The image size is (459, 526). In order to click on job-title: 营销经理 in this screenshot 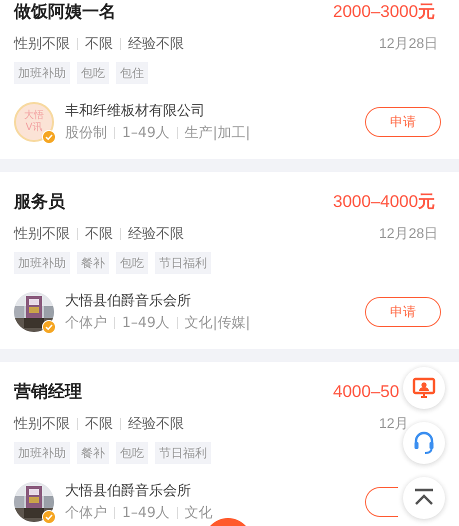, I will do `click(48, 392)`.